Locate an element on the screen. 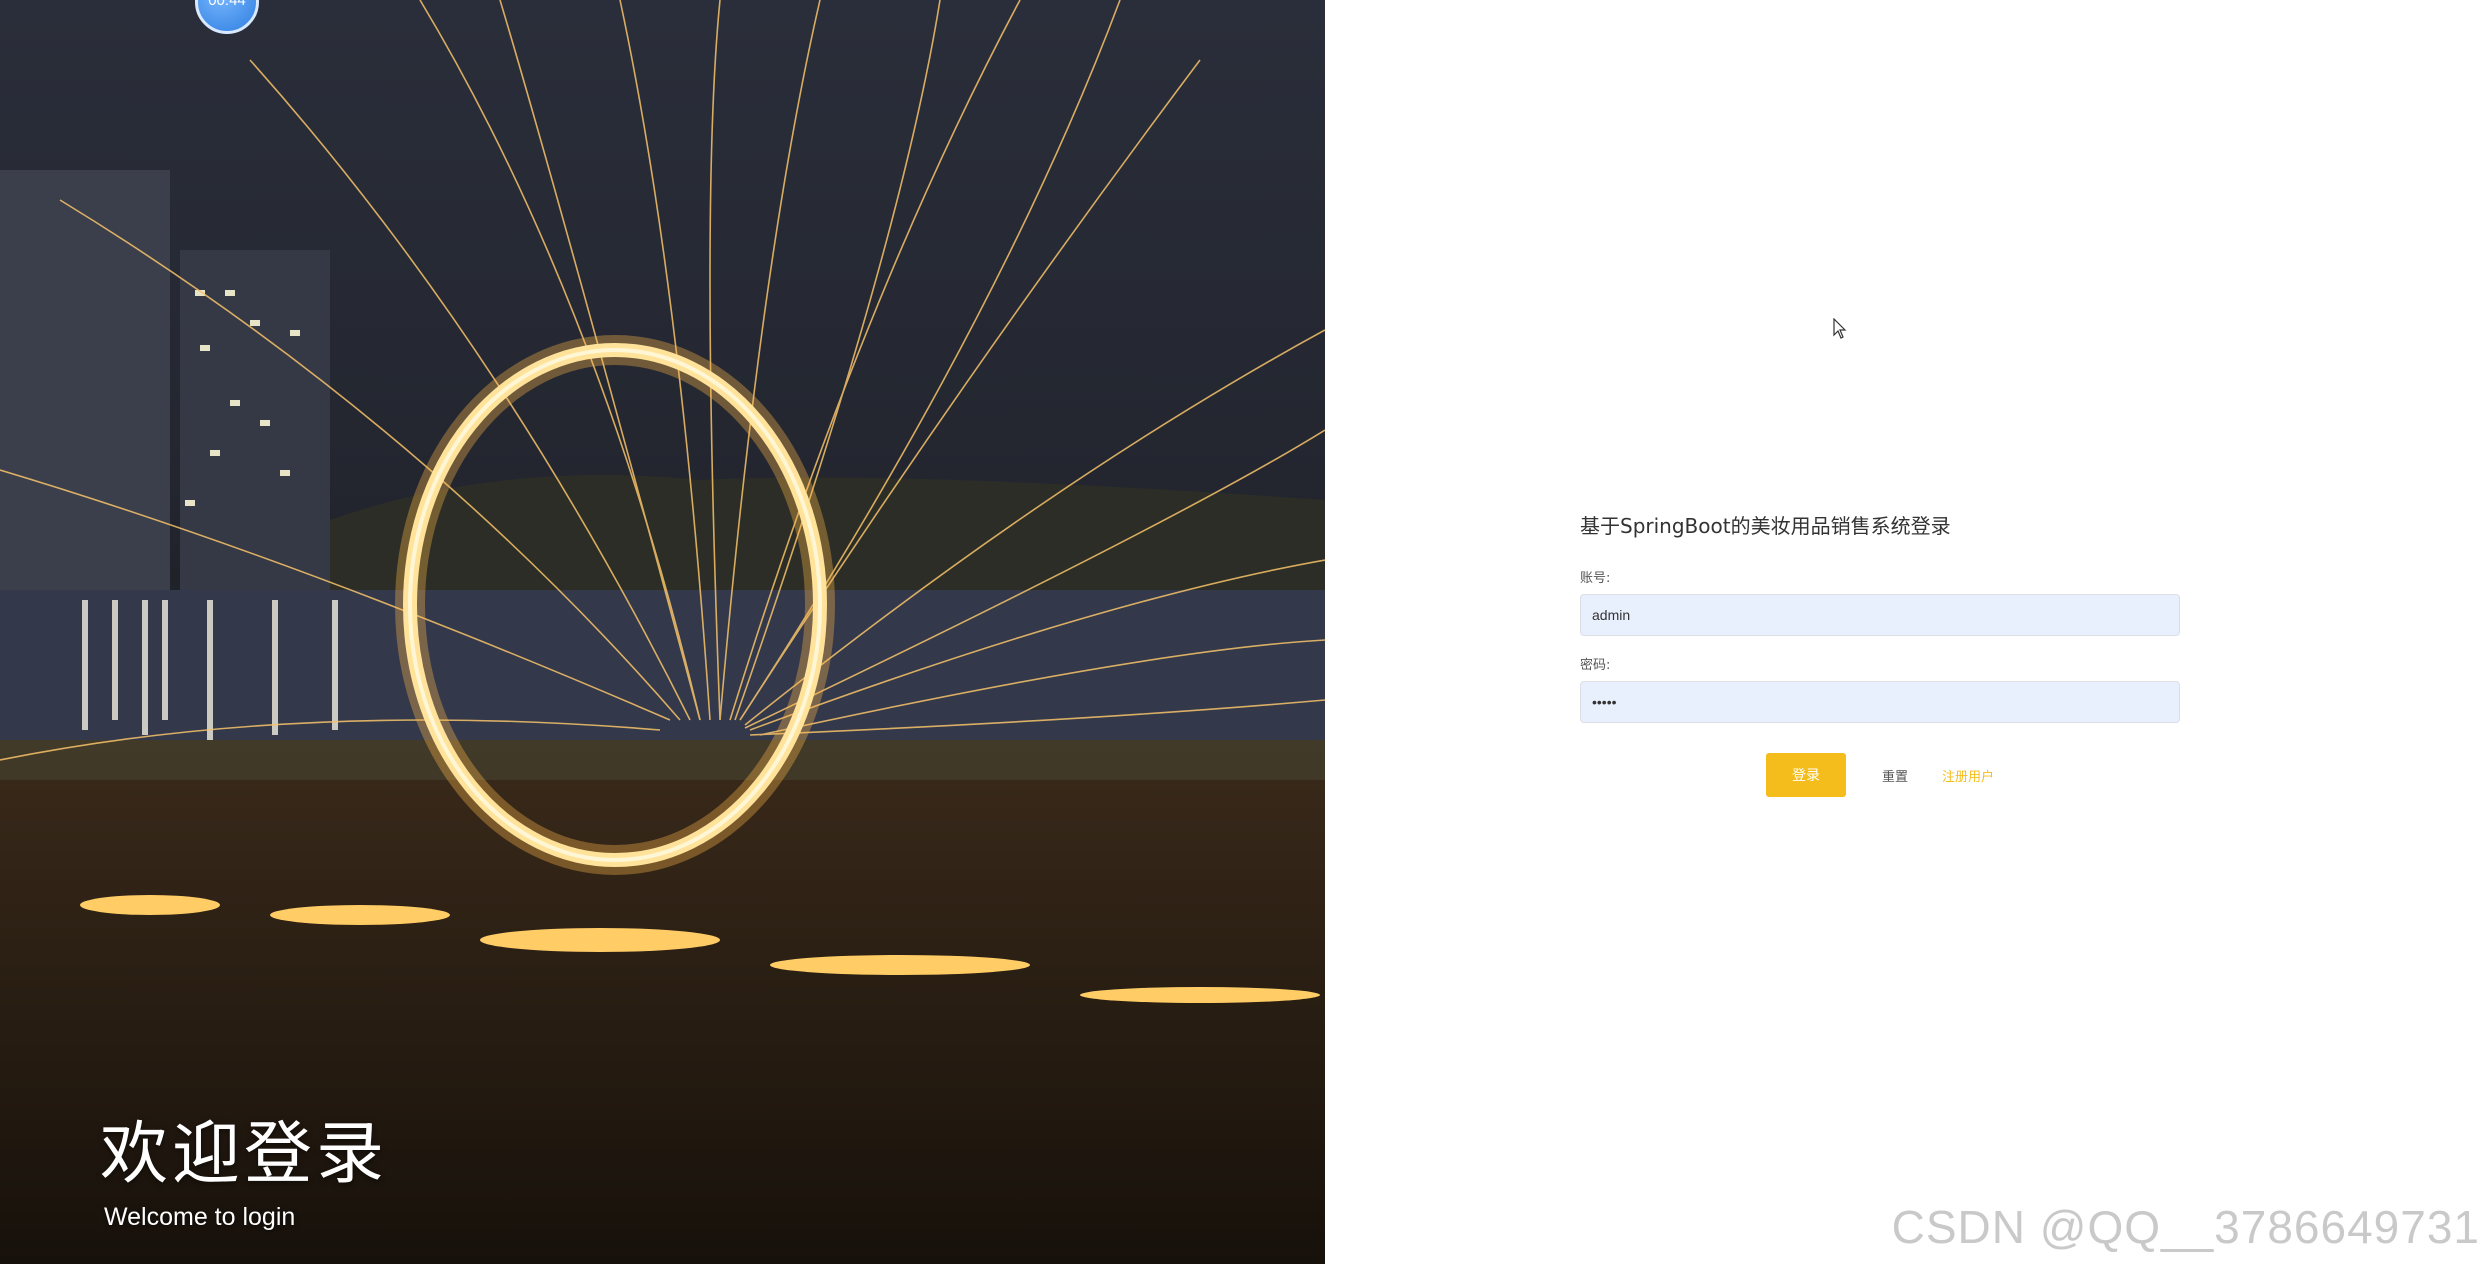  password-label: 密码: is located at coordinates (1595, 665).